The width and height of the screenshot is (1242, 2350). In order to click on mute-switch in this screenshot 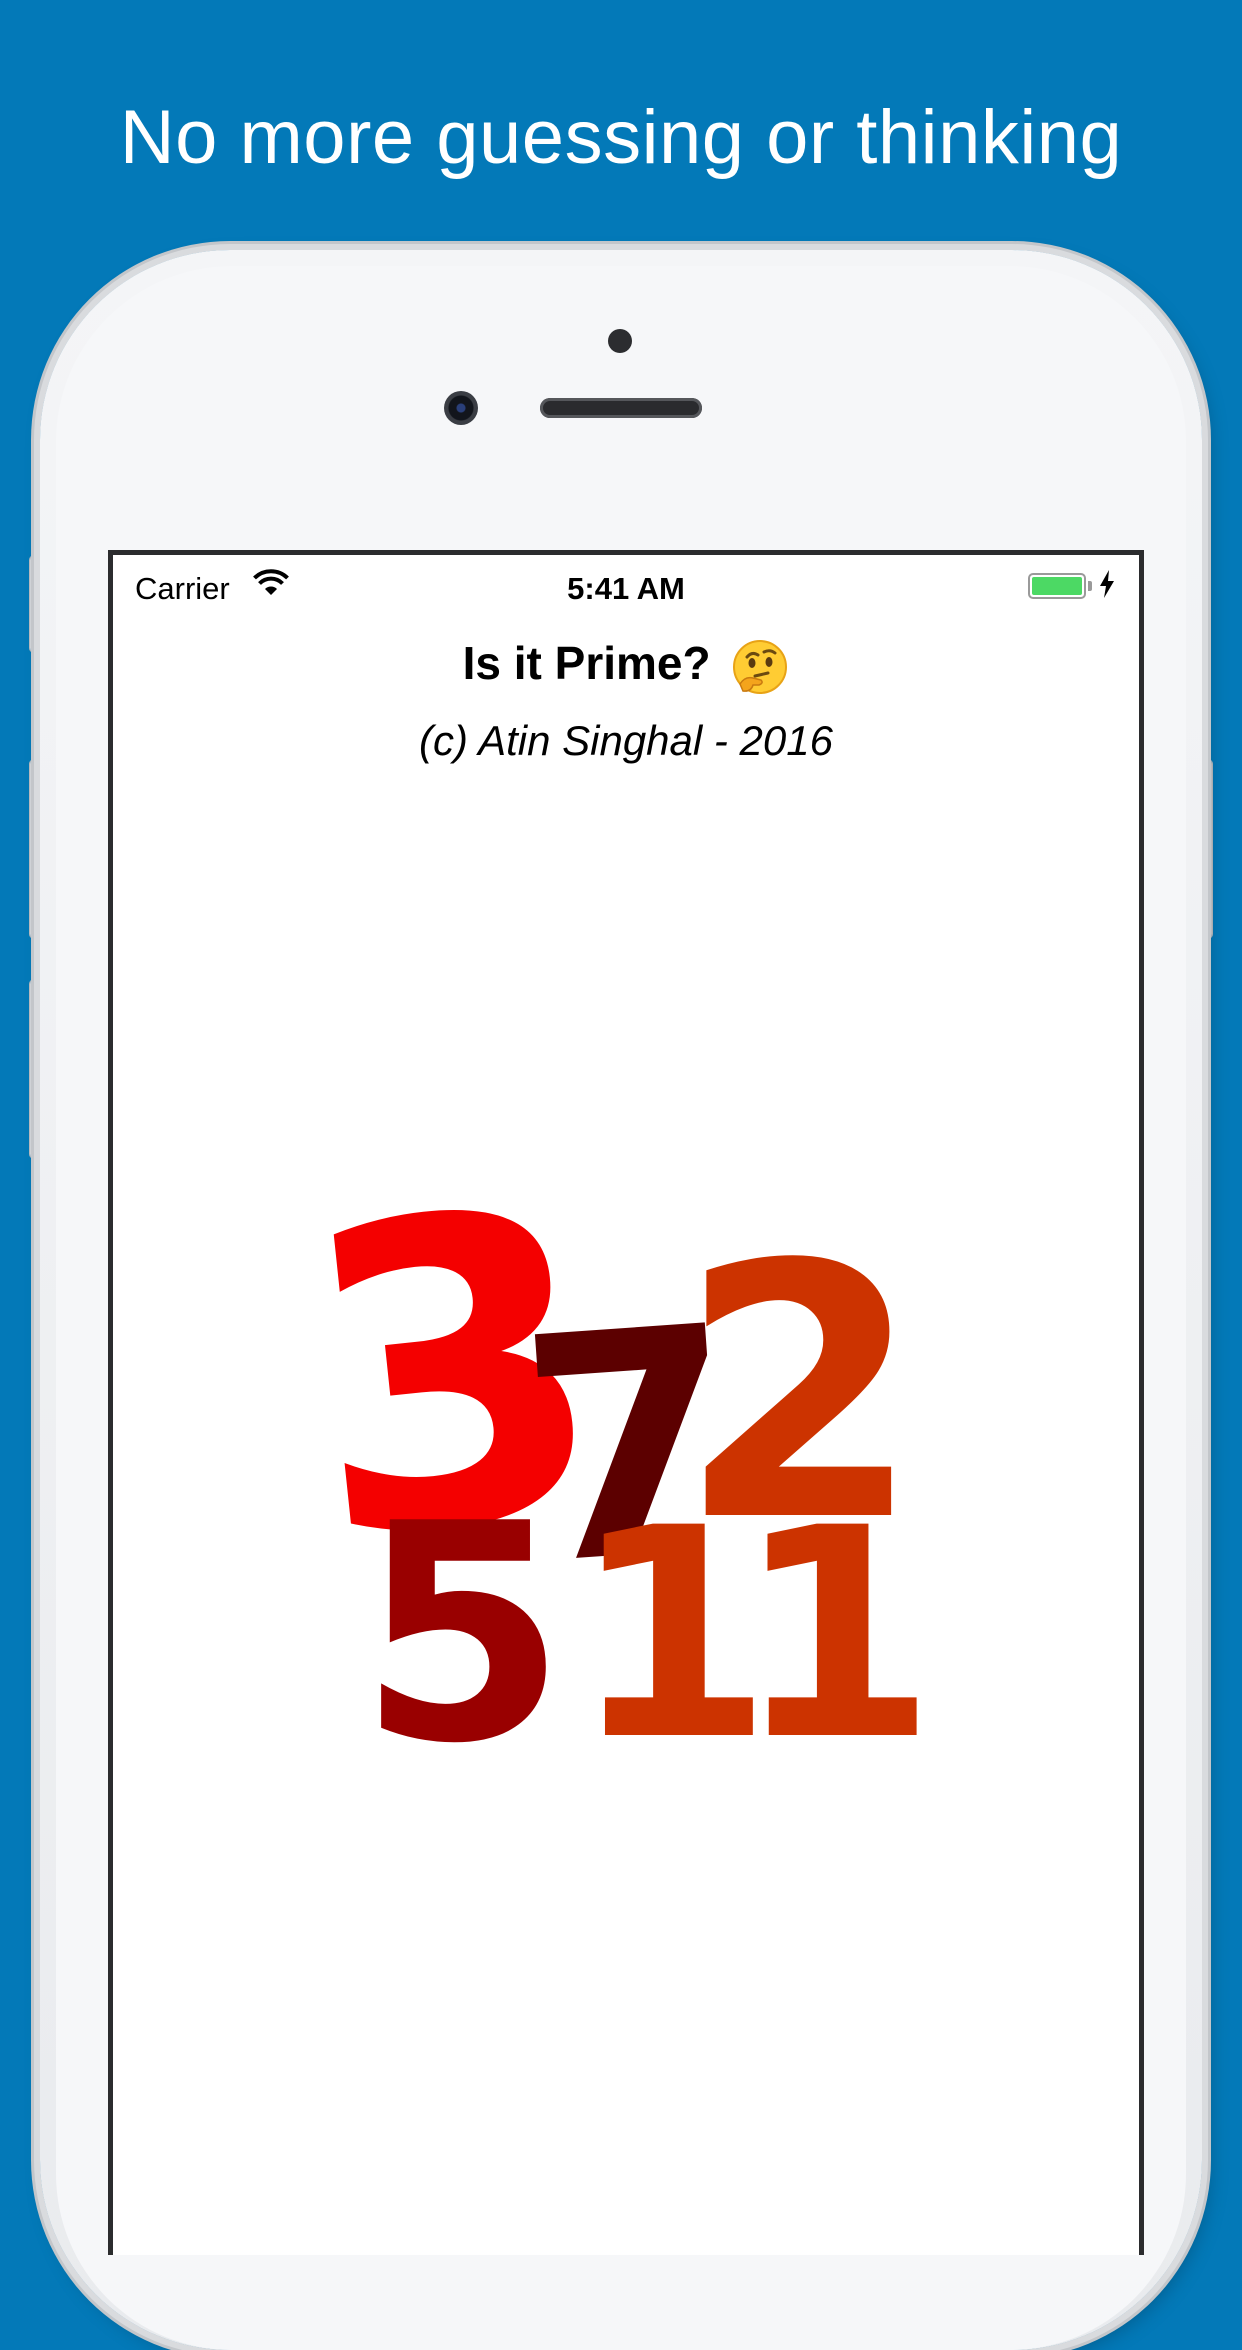, I will do `click(35, 604)`.